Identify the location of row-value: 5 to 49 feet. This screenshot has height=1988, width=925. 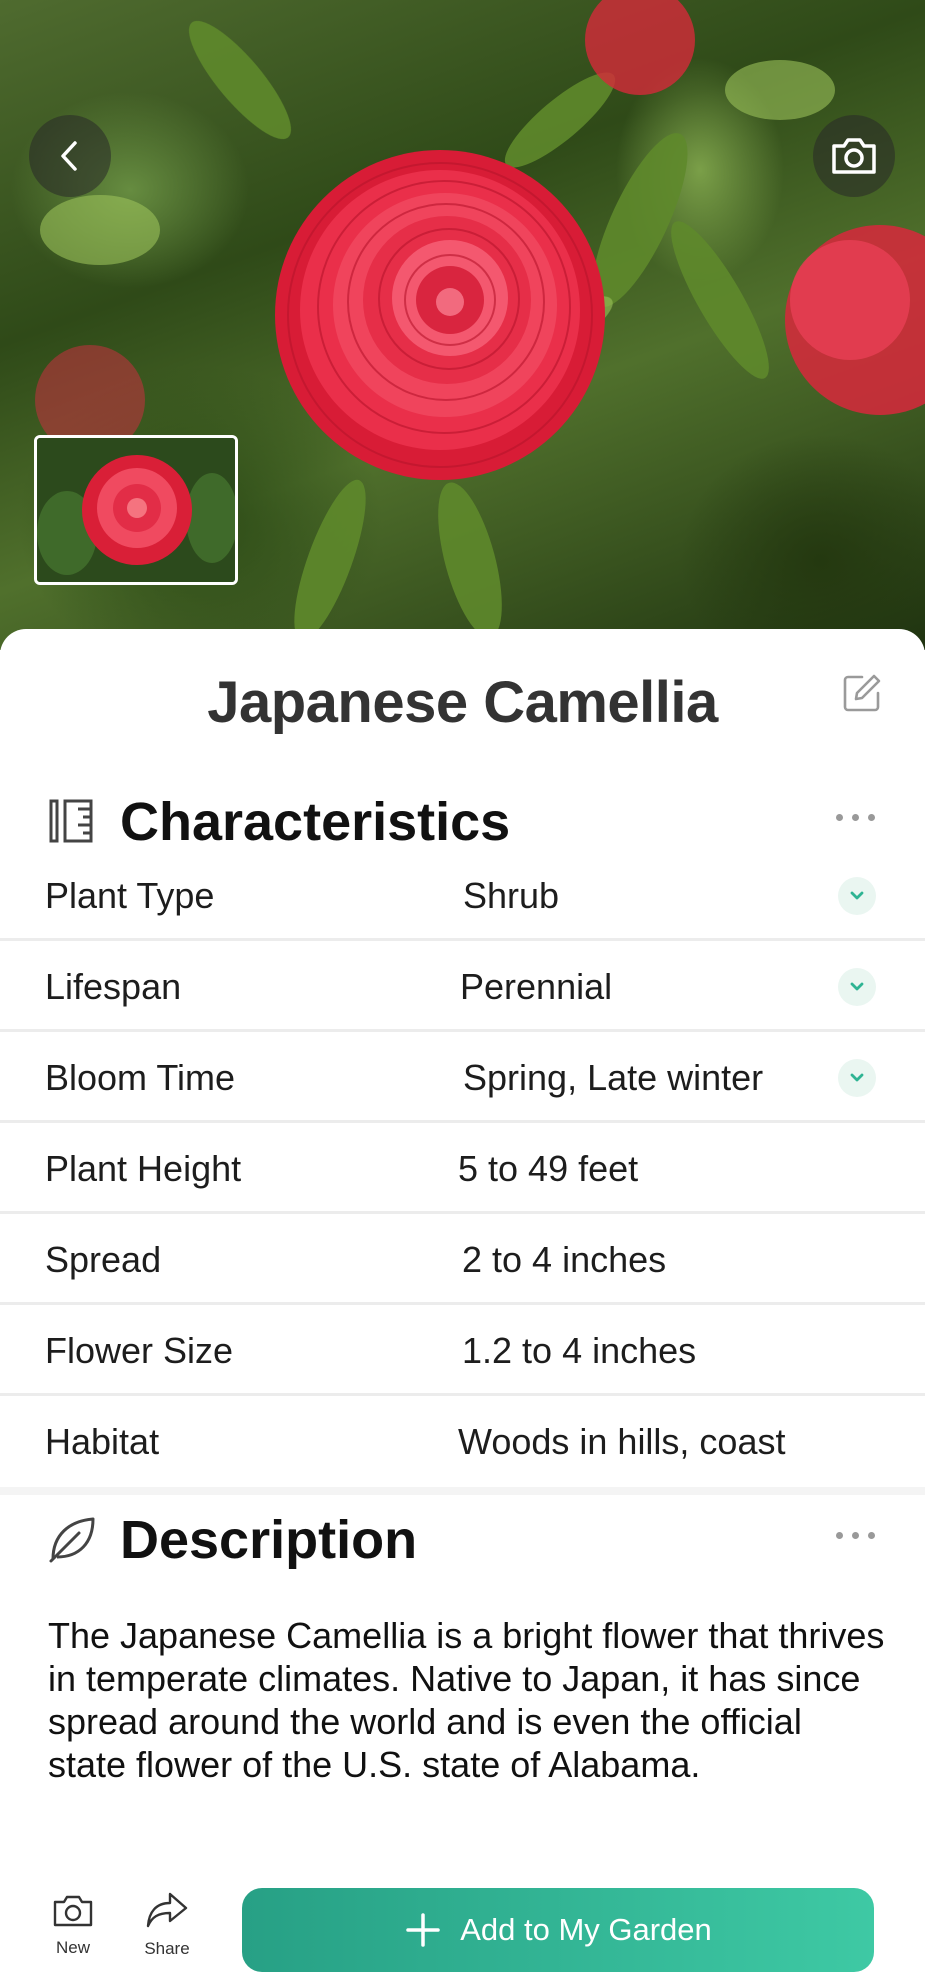
(548, 1168).